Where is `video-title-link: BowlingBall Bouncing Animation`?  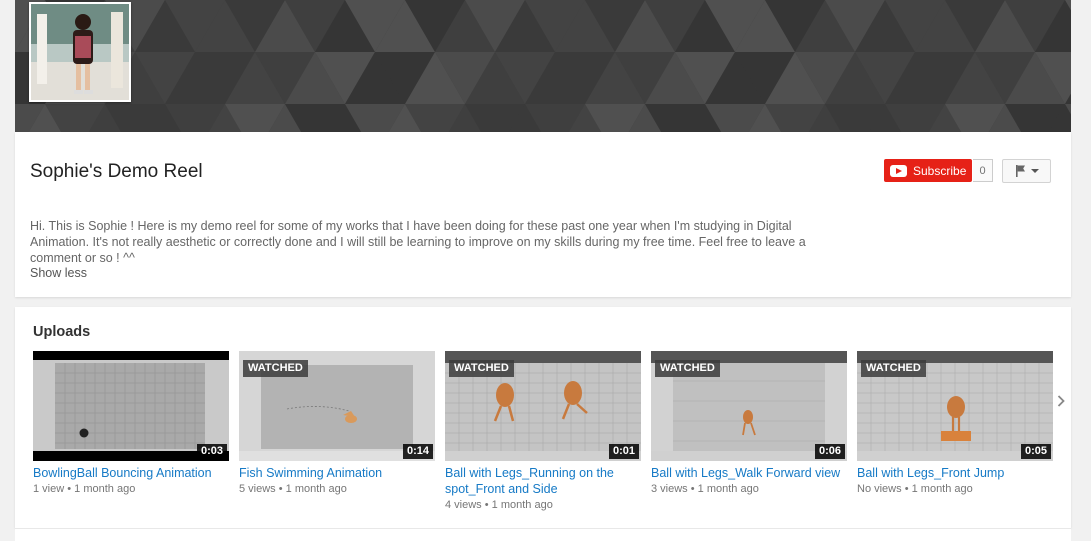
video-title-link: BowlingBall Bouncing Animation is located at coordinates (131, 473).